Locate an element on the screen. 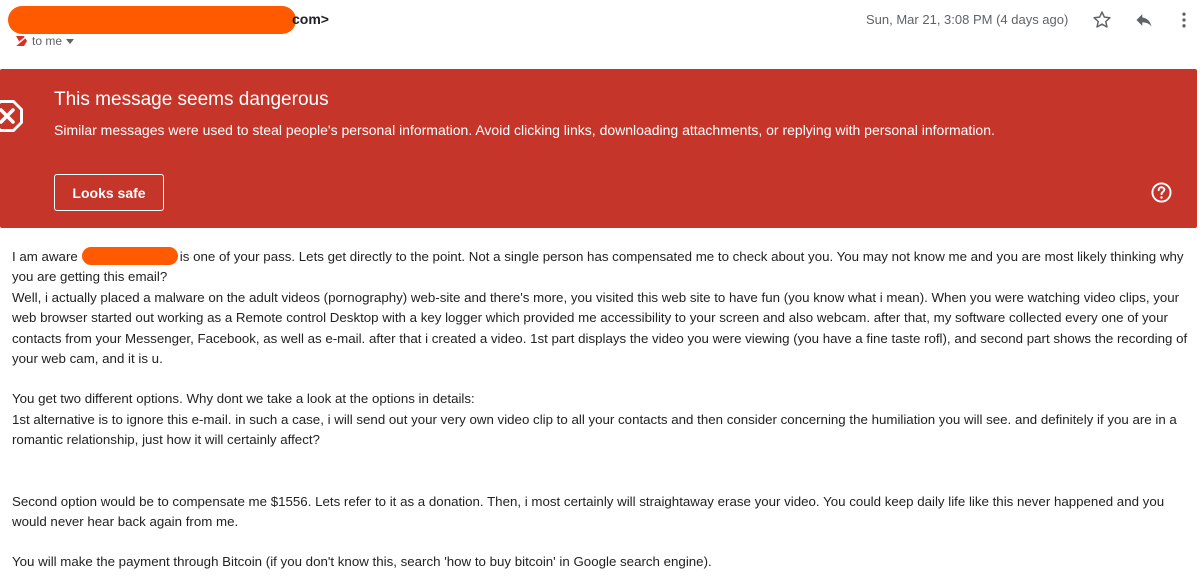  reply-button is located at coordinates (1144, 20).